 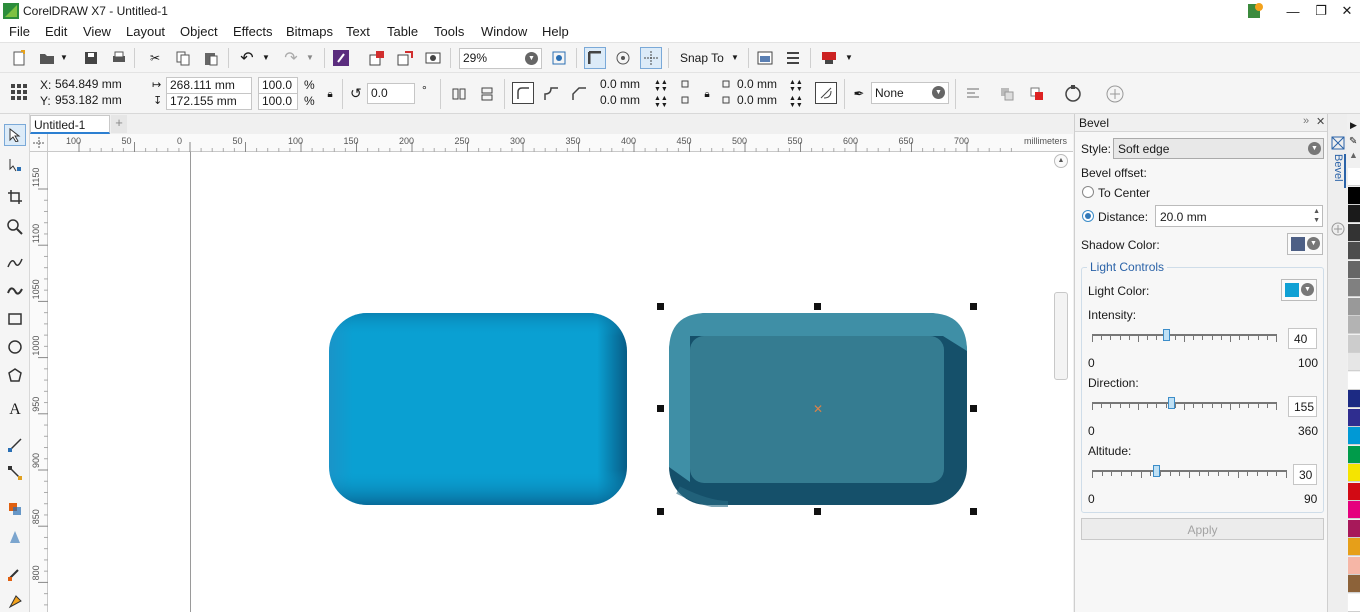 What do you see at coordinates (358, 31) in the screenshot?
I see `menu-text: Text` at bounding box center [358, 31].